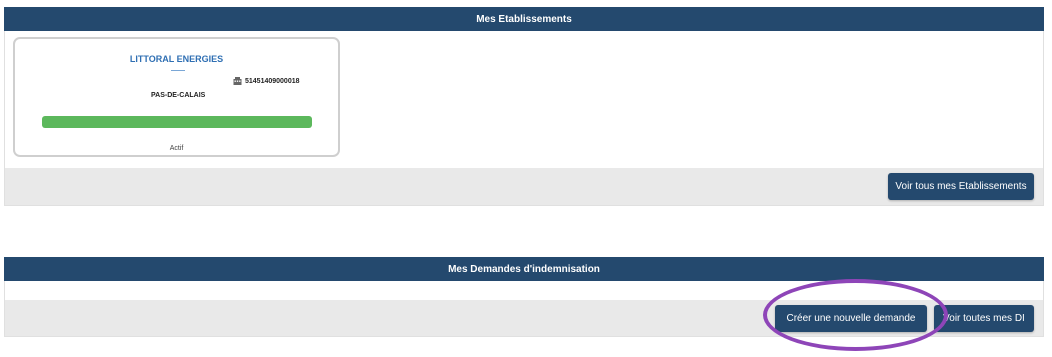  What do you see at coordinates (176, 148) in the screenshot?
I see `etablissement-status: Actif` at bounding box center [176, 148].